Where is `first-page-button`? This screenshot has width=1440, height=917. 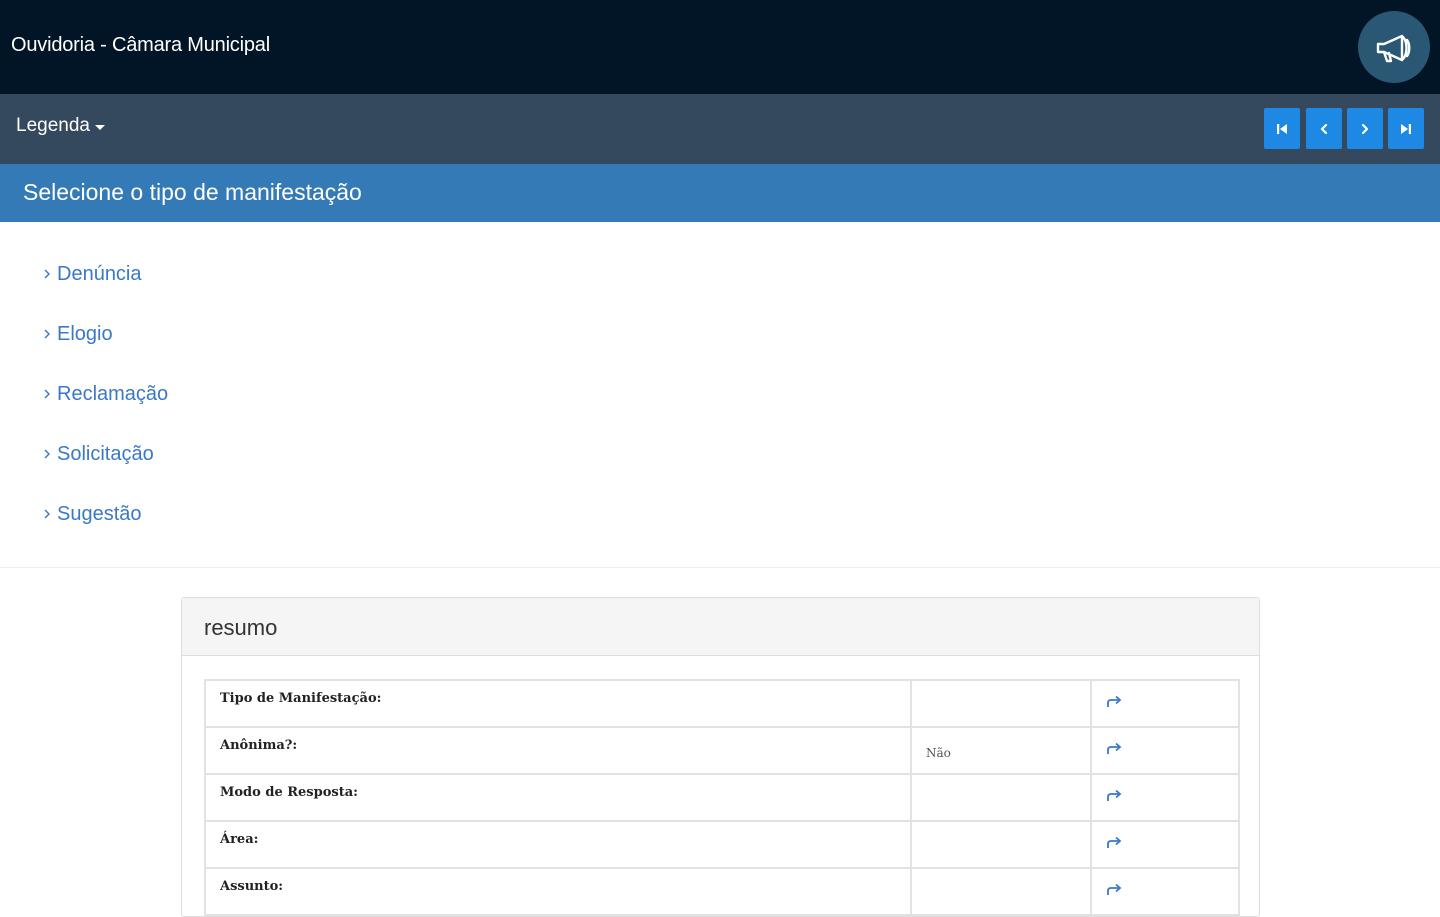 first-page-button is located at coordinates (1282, 128).